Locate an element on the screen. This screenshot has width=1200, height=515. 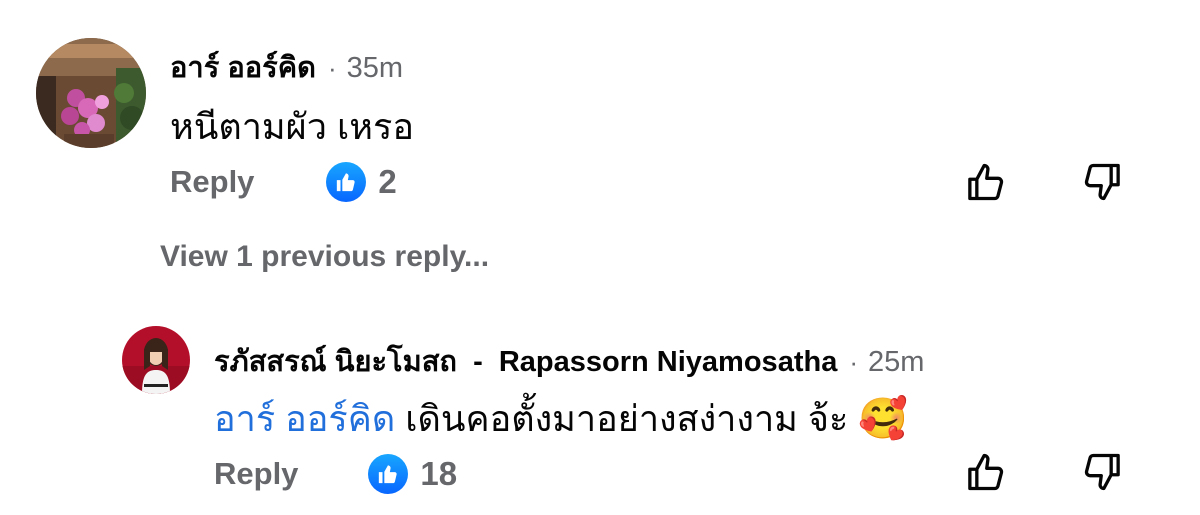
mention-link: อาร์ ออร์คิด is located at coordinates (304, 418).